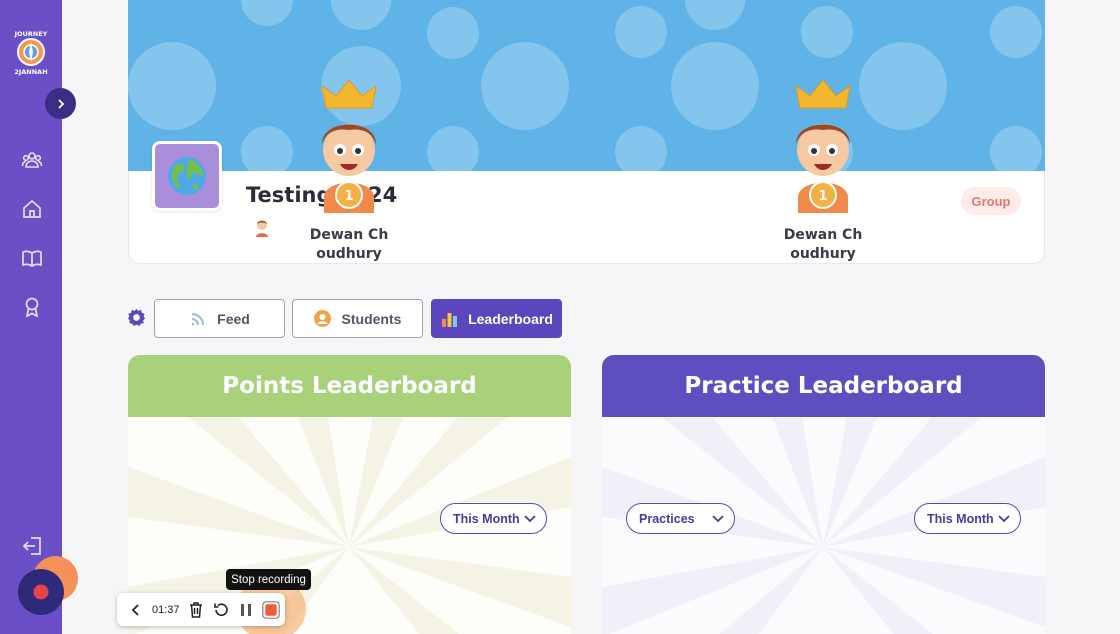 The image size is (1120, 634). What do you see at coordinates (323, 319) in the screenshot?
I see `student-icon` at bounding box center [323, 319].